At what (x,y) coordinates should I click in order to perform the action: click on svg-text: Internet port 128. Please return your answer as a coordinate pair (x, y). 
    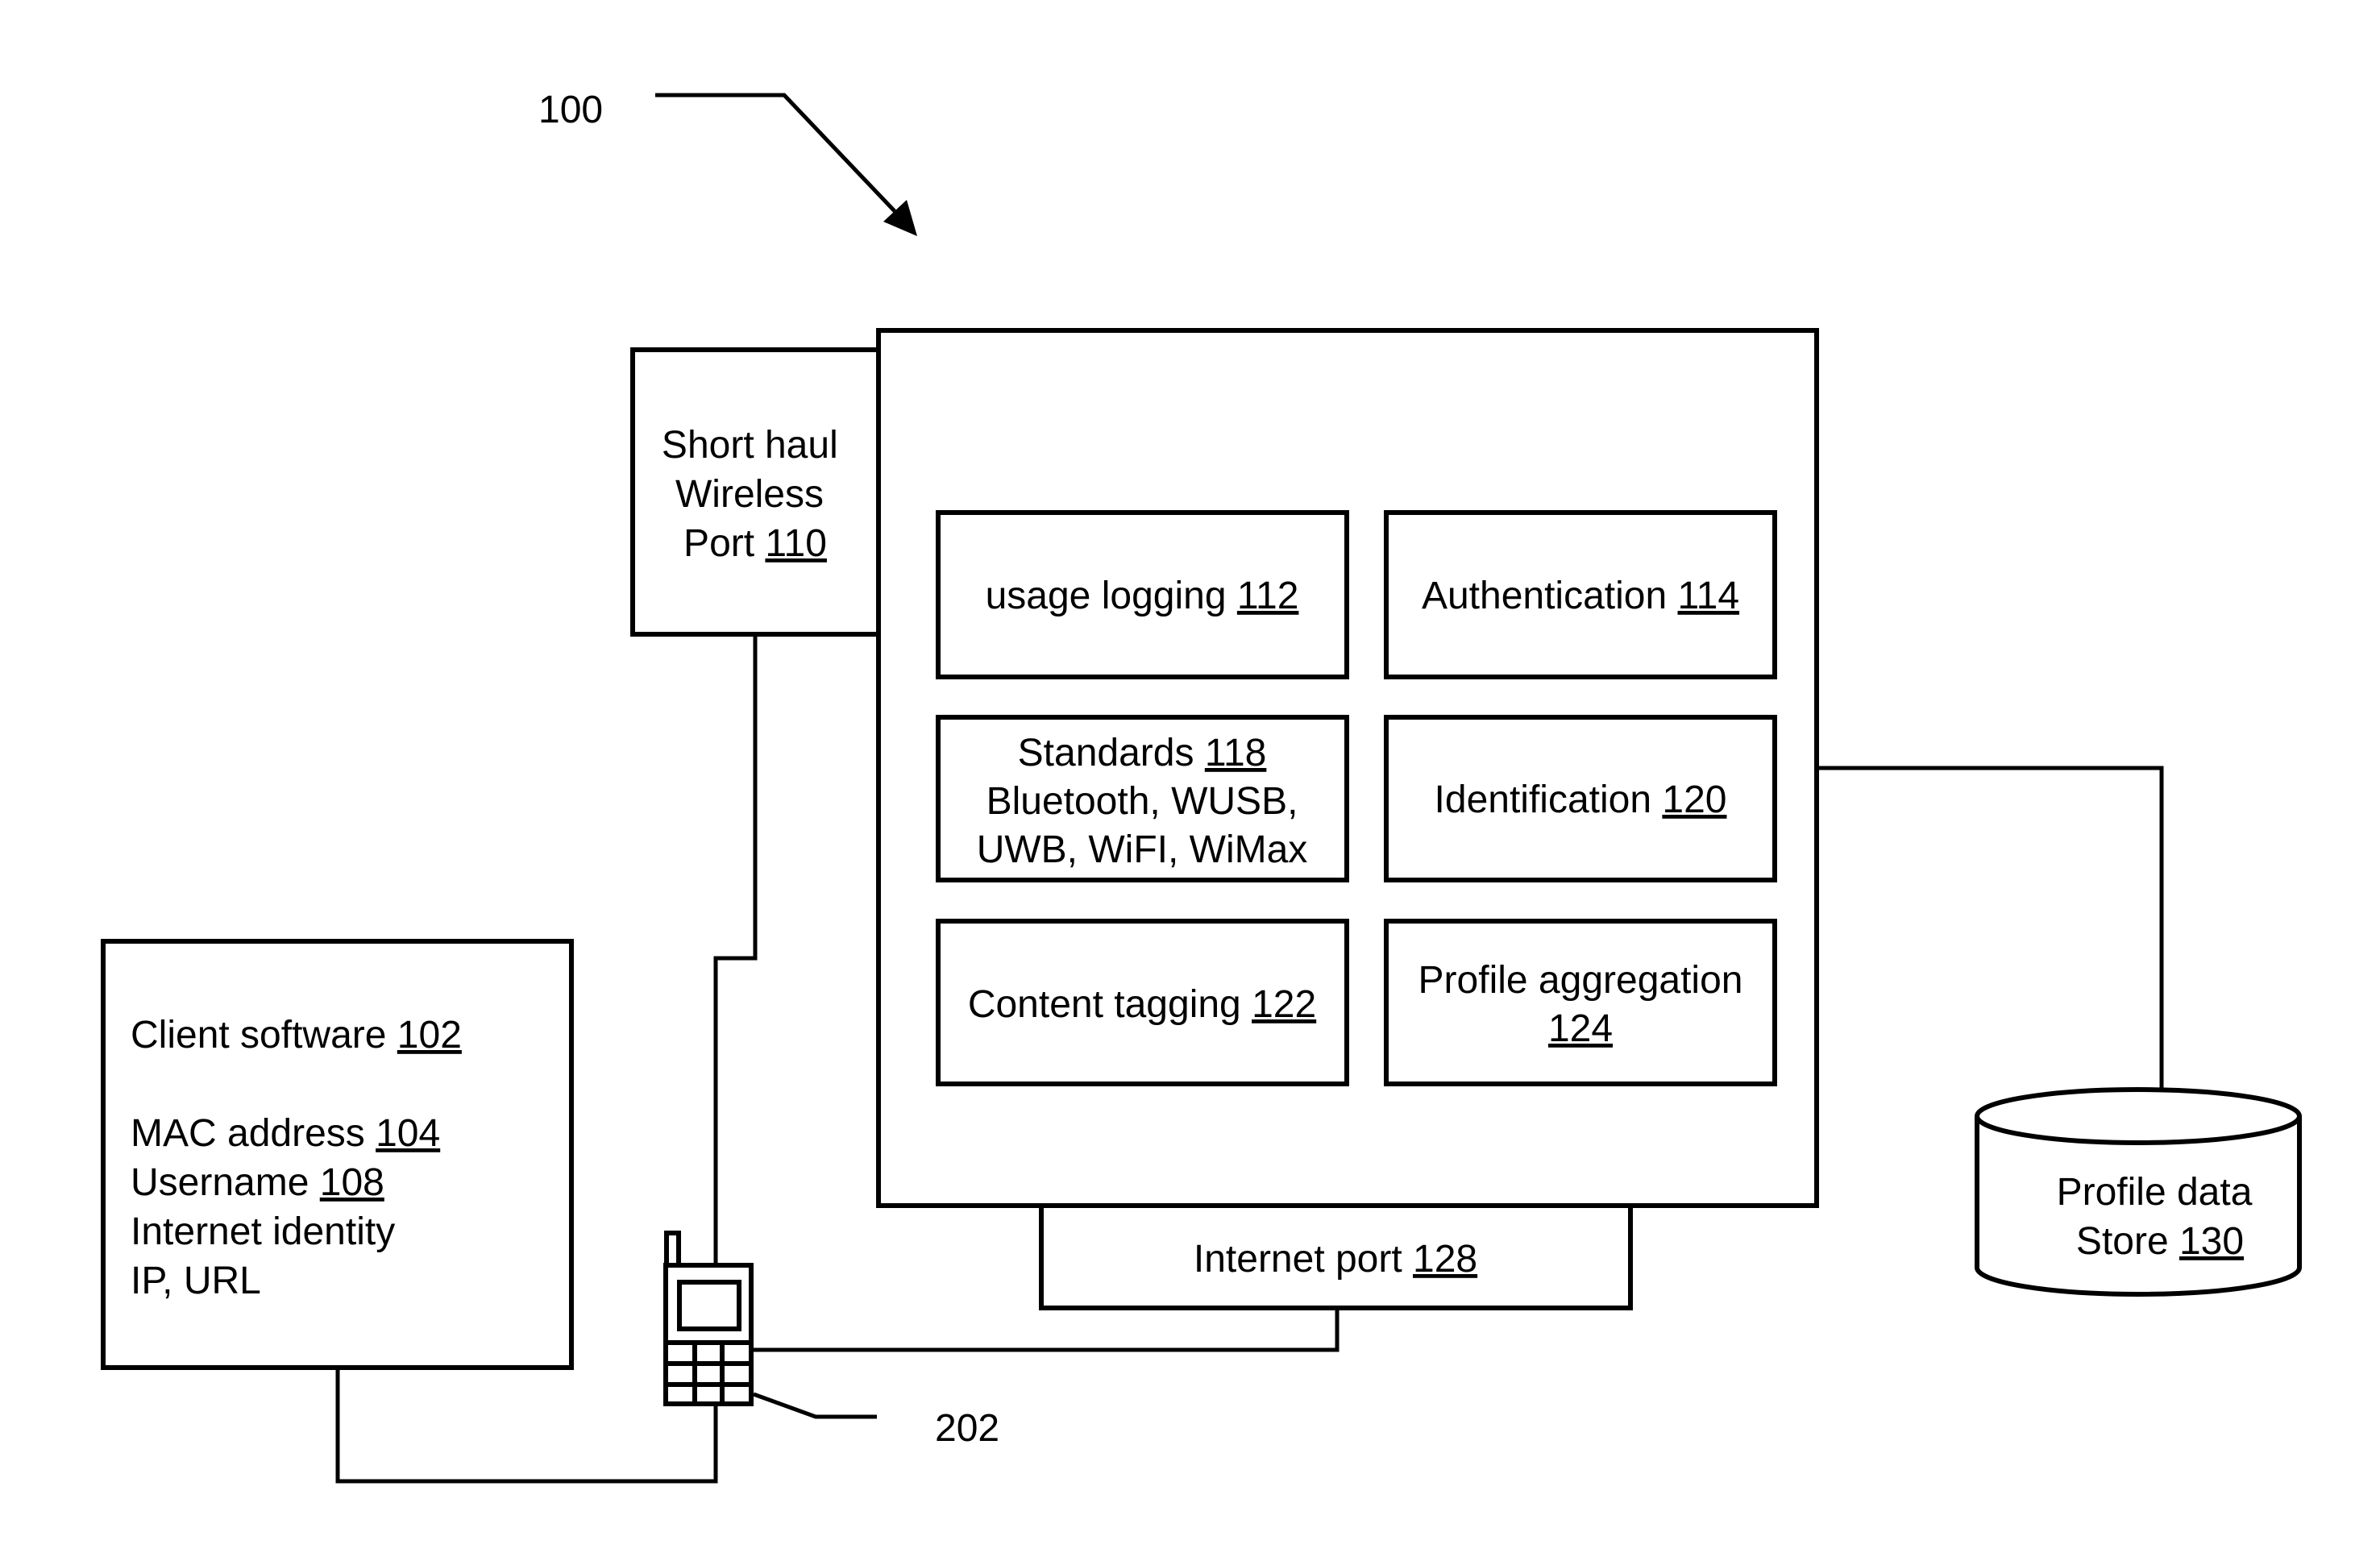
    Looking at the image, I should click on (1336, 1259).